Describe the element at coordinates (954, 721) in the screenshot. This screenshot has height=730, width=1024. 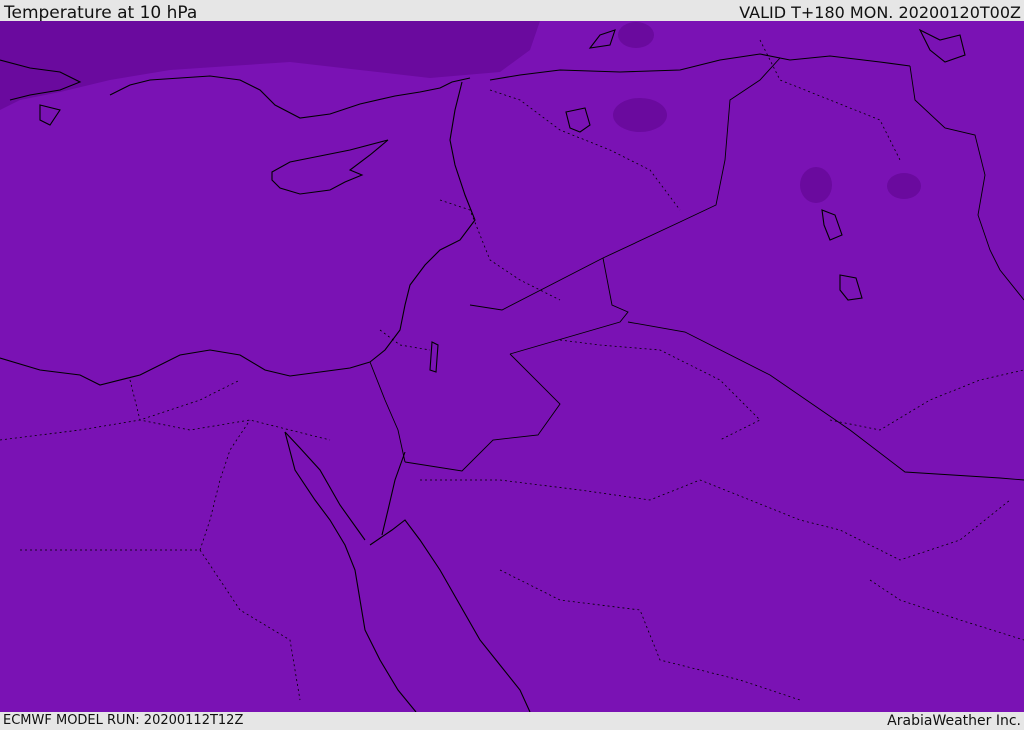
I see `credit-label: ArabiaWeather Inc.` at that location.